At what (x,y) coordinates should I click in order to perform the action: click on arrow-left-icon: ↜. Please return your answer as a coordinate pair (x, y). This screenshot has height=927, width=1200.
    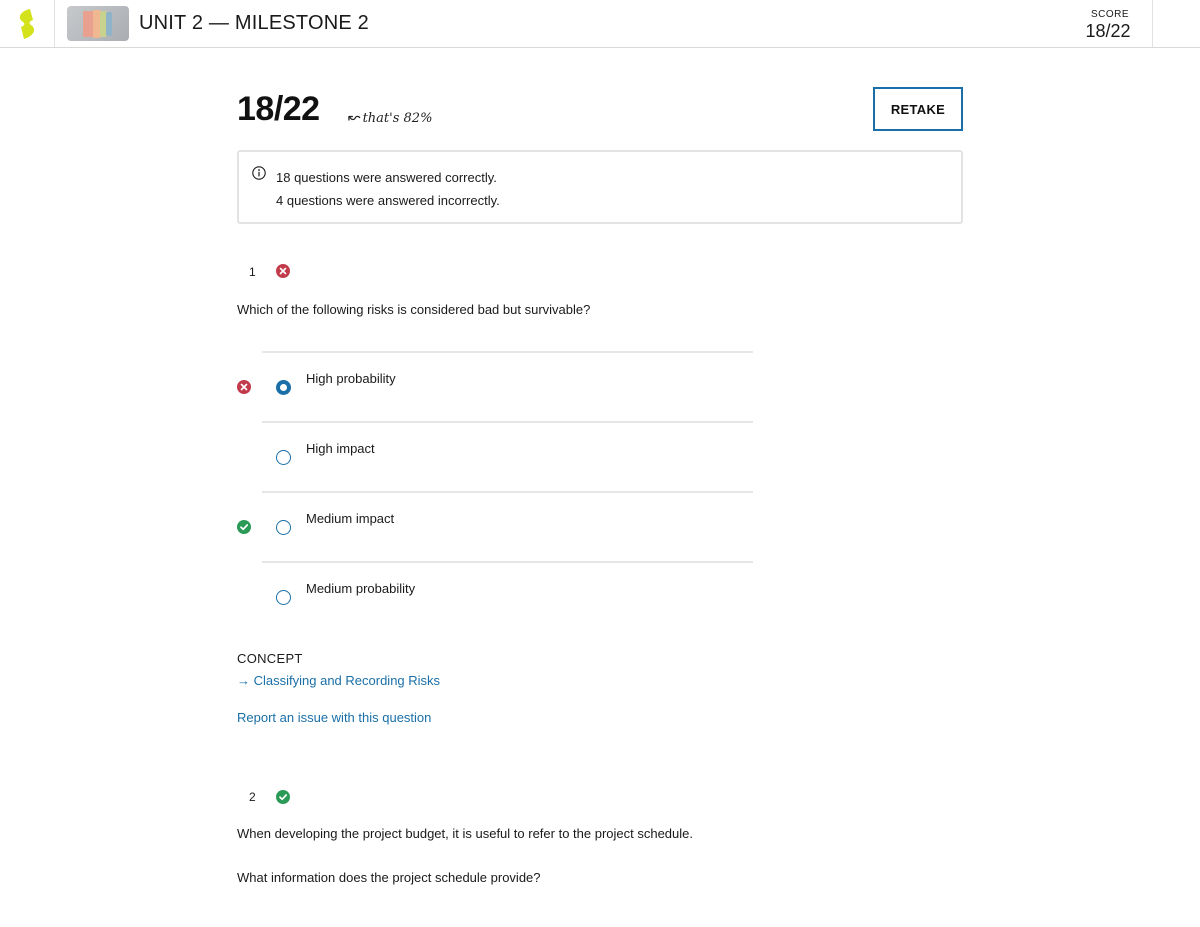
    Looking at the image, I should click on (354, 117).